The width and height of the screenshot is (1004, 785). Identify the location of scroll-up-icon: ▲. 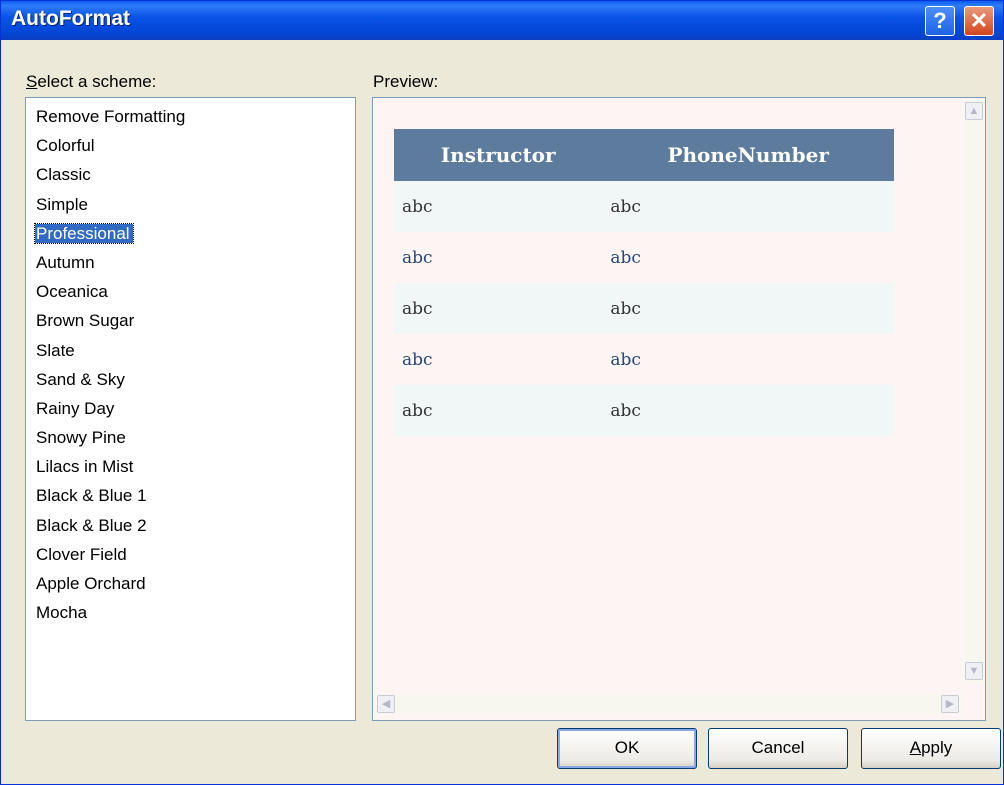
(974, 111).